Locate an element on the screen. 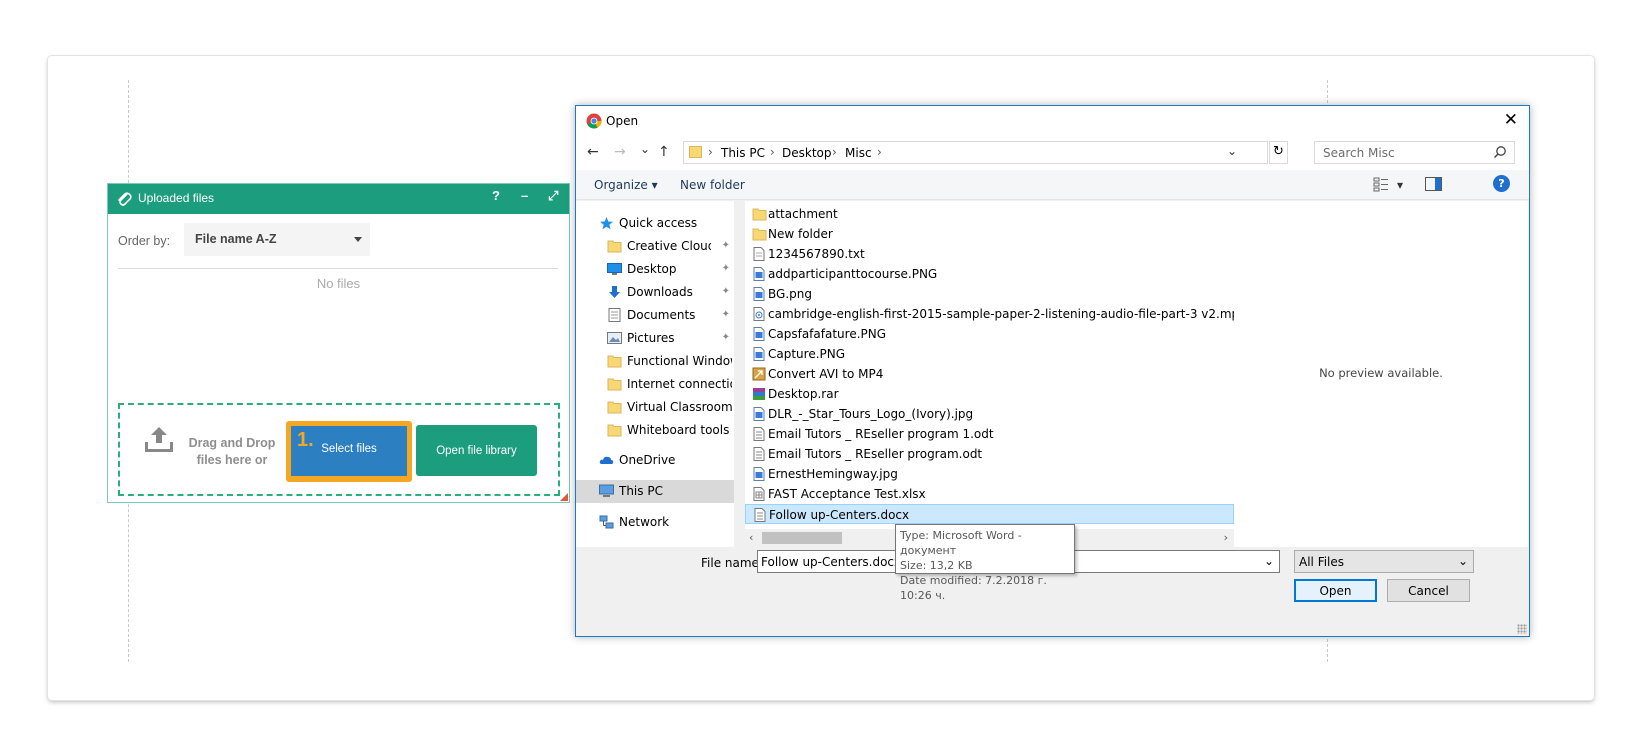 This screenshot has width=1638, height=746. organize-menu: Organize ▾ is located at coordinates (626, 185).